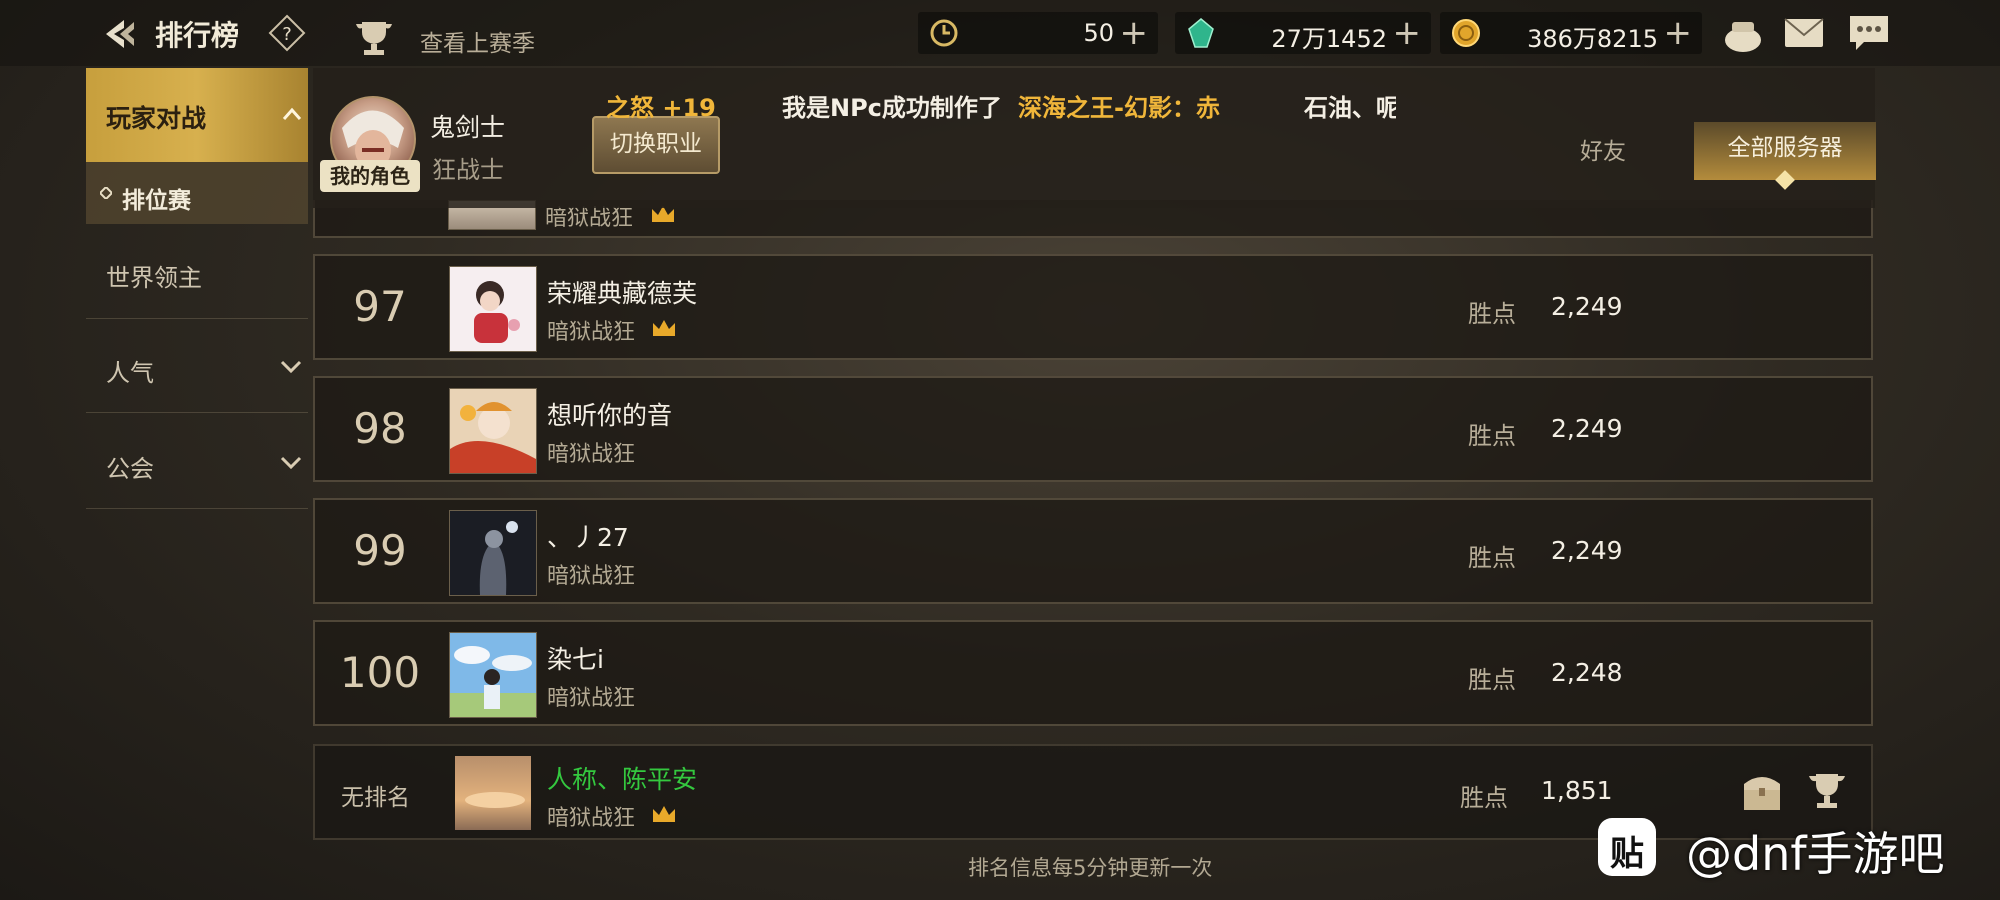  I want to click on currency-value: 386万8215, so click(1592, 39).